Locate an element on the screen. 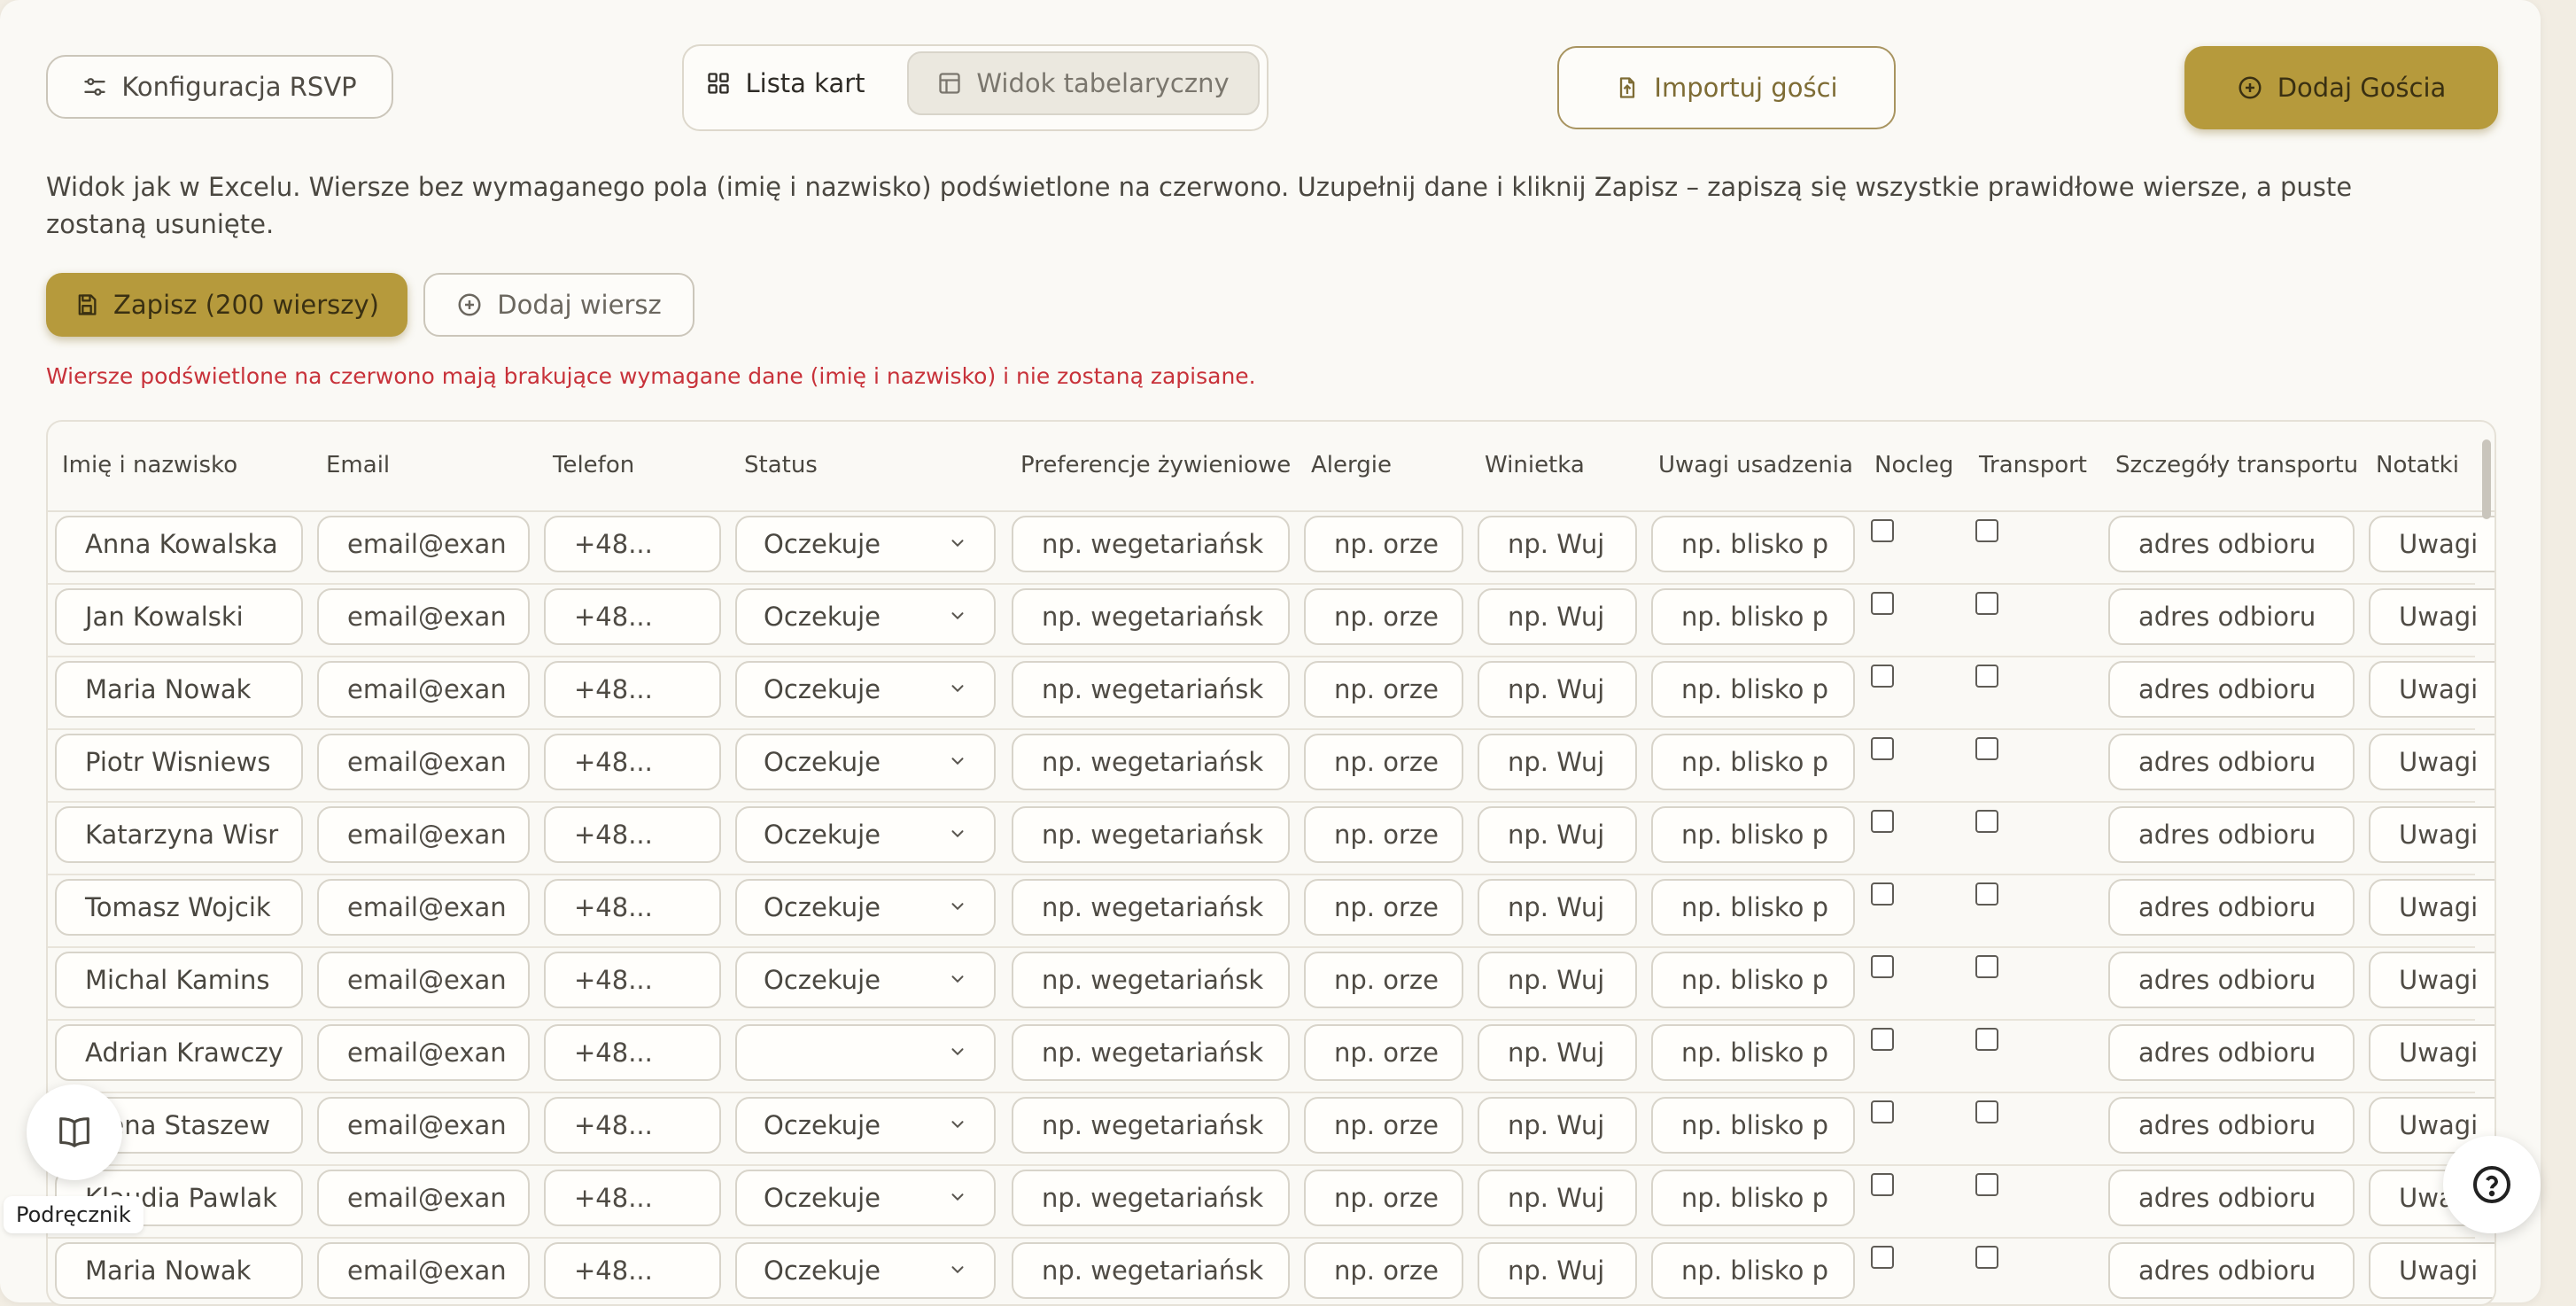  add-guest-button: Dodaj Gościa is located at coordinates (2341, 87).